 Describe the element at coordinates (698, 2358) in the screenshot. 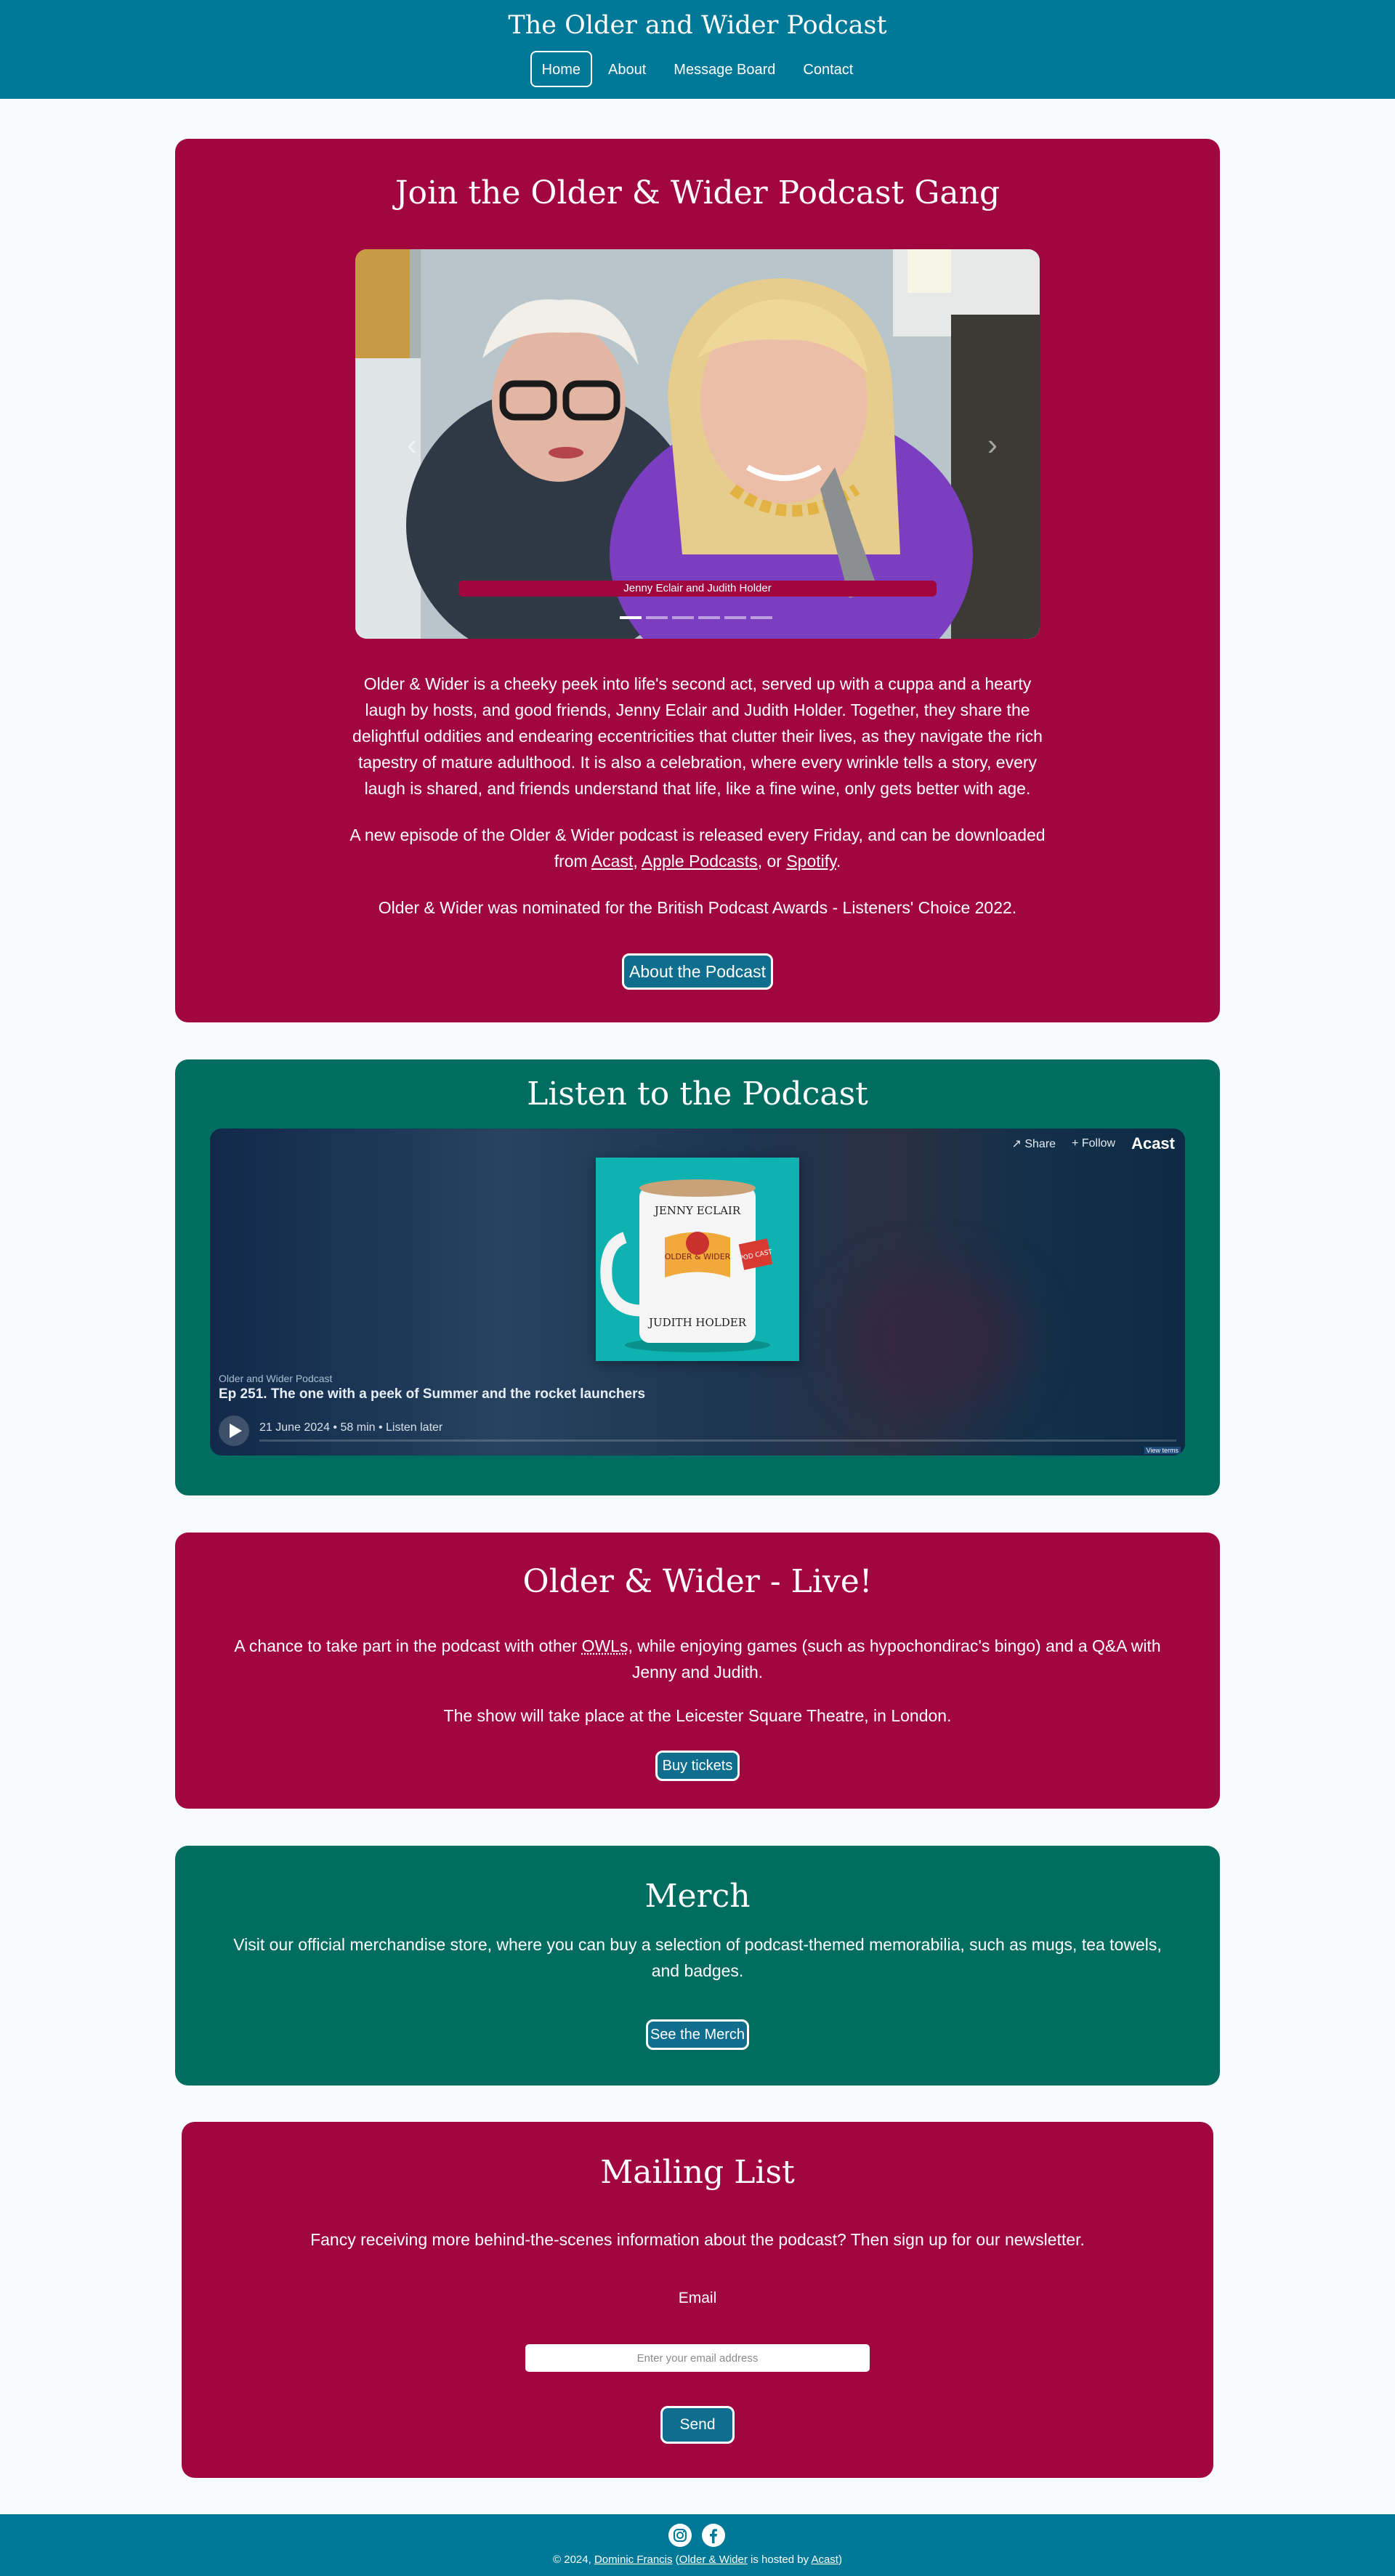

I see `email-input` at that location.